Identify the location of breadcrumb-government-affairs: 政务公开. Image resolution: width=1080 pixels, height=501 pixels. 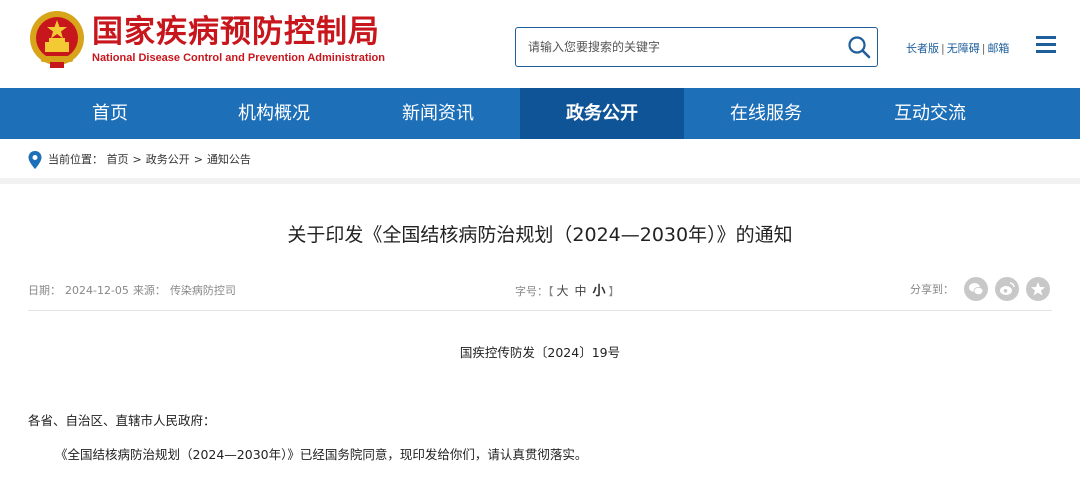
(168, 159).